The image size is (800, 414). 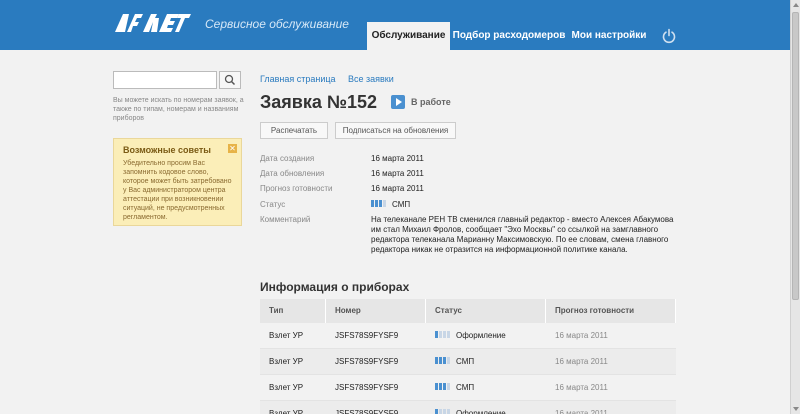 What do you see at coordinates (796, 409) in the screenshot?
I see `scroll-down-arrow-icon` at bounding box center [796, 409].